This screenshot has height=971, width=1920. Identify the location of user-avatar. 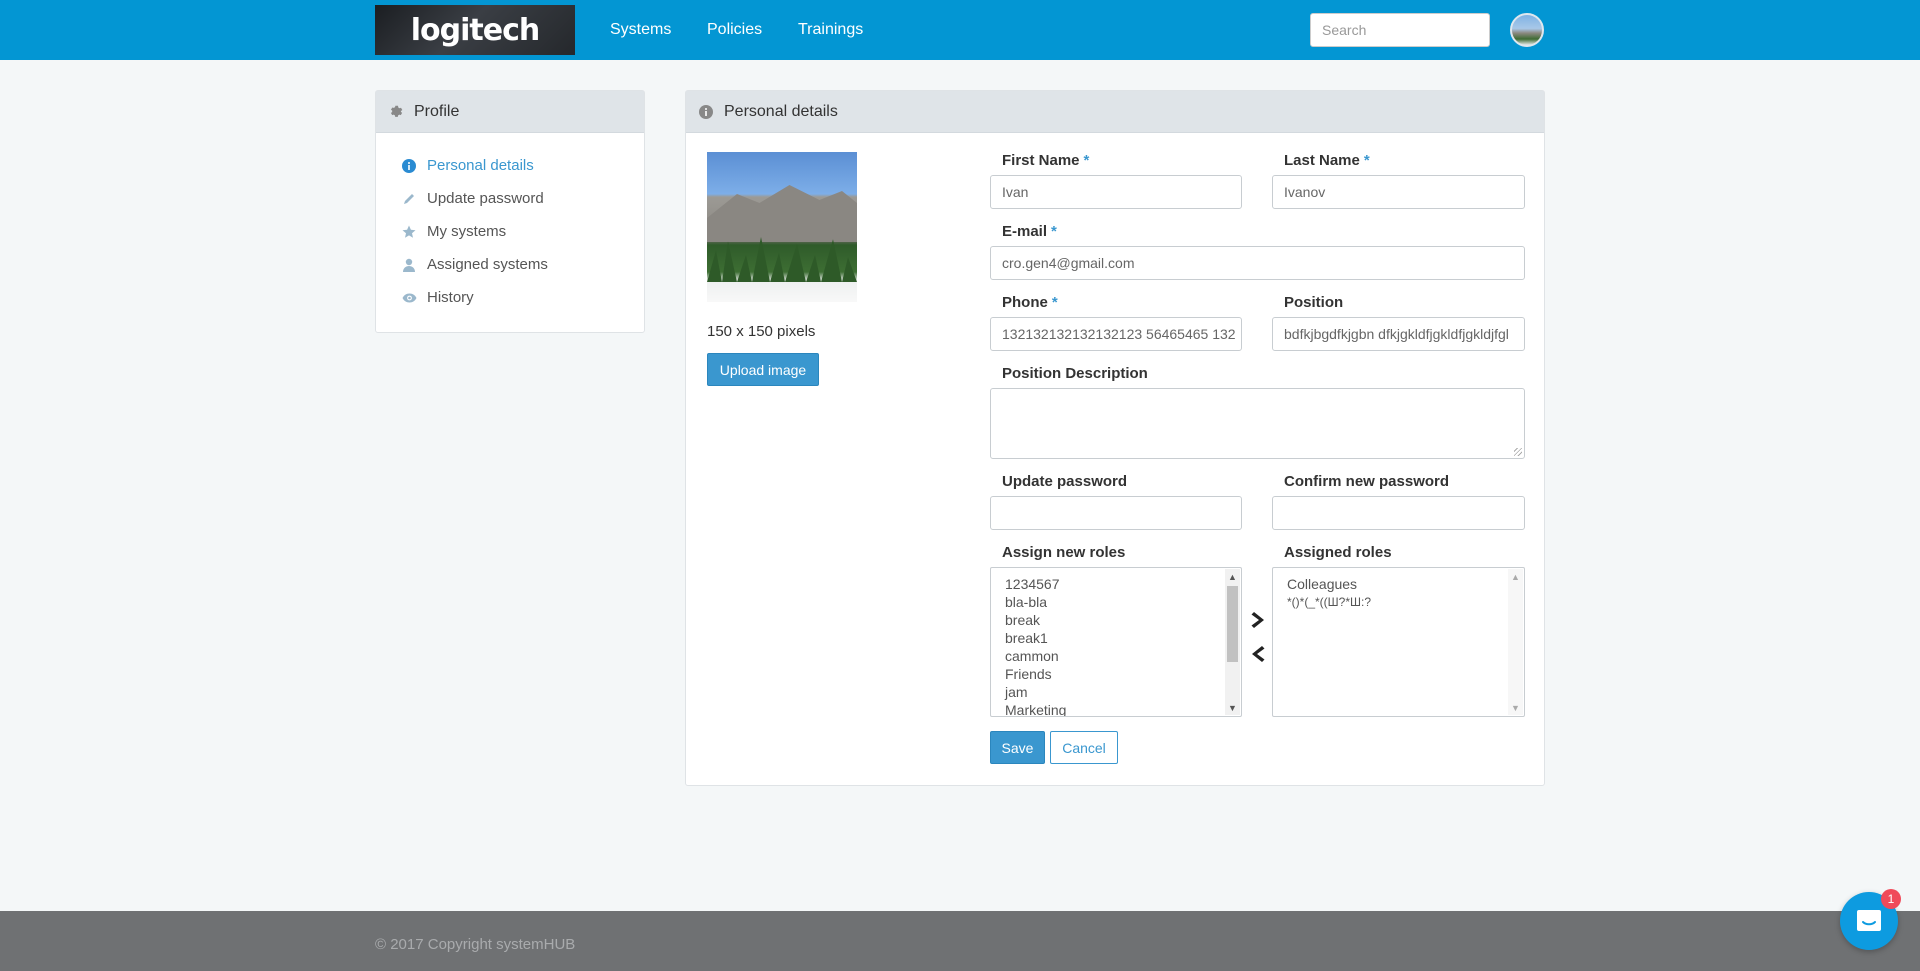
(1527, 30).